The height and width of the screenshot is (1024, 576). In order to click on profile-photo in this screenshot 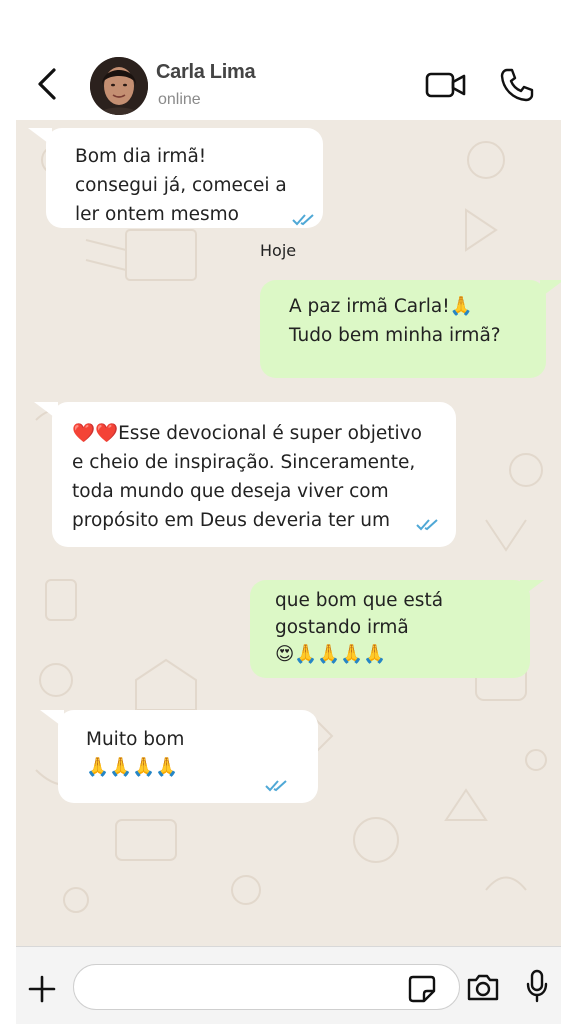, I will do `click(119, 86)`.